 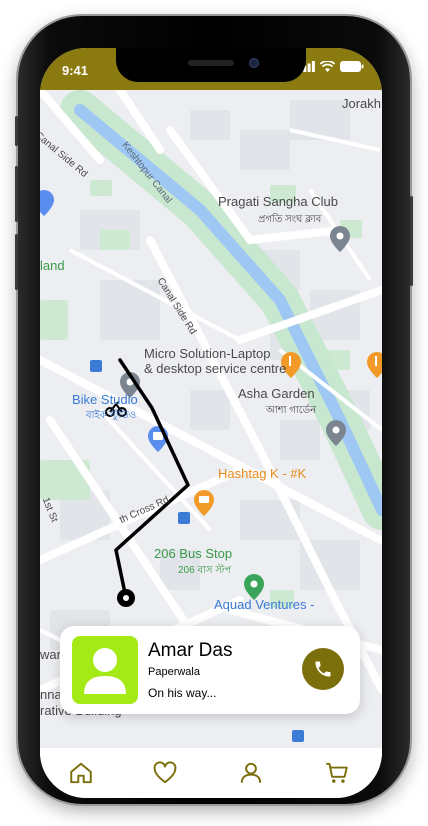 I want to click on place-label-pragati: Pragati Sangha Club, so click(x=278, y=201).